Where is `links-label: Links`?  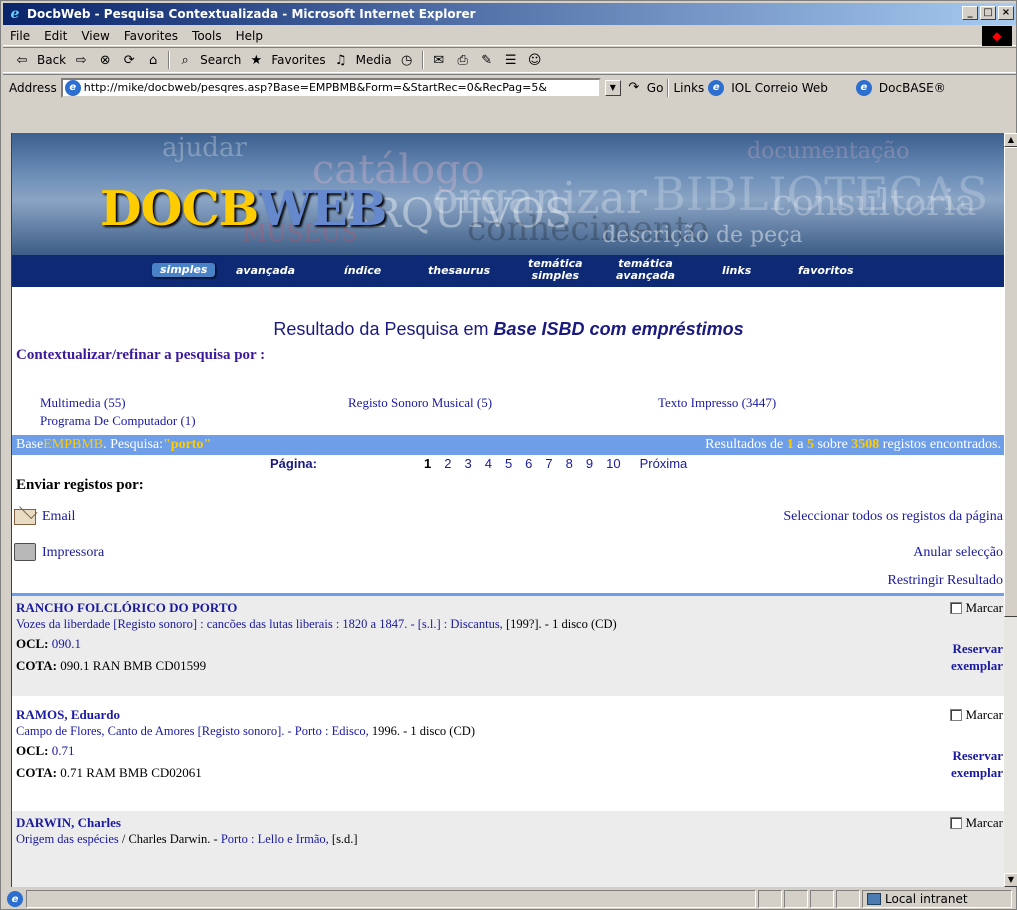
links-label: Links is located at coordinates (688, 88).